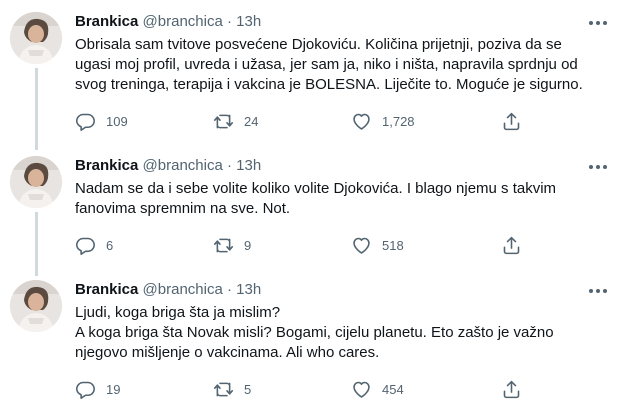  What do you see at coordinates (117, 121) in the screenshot?
I see `reply-count: 109` at bounding box center [117, 121].